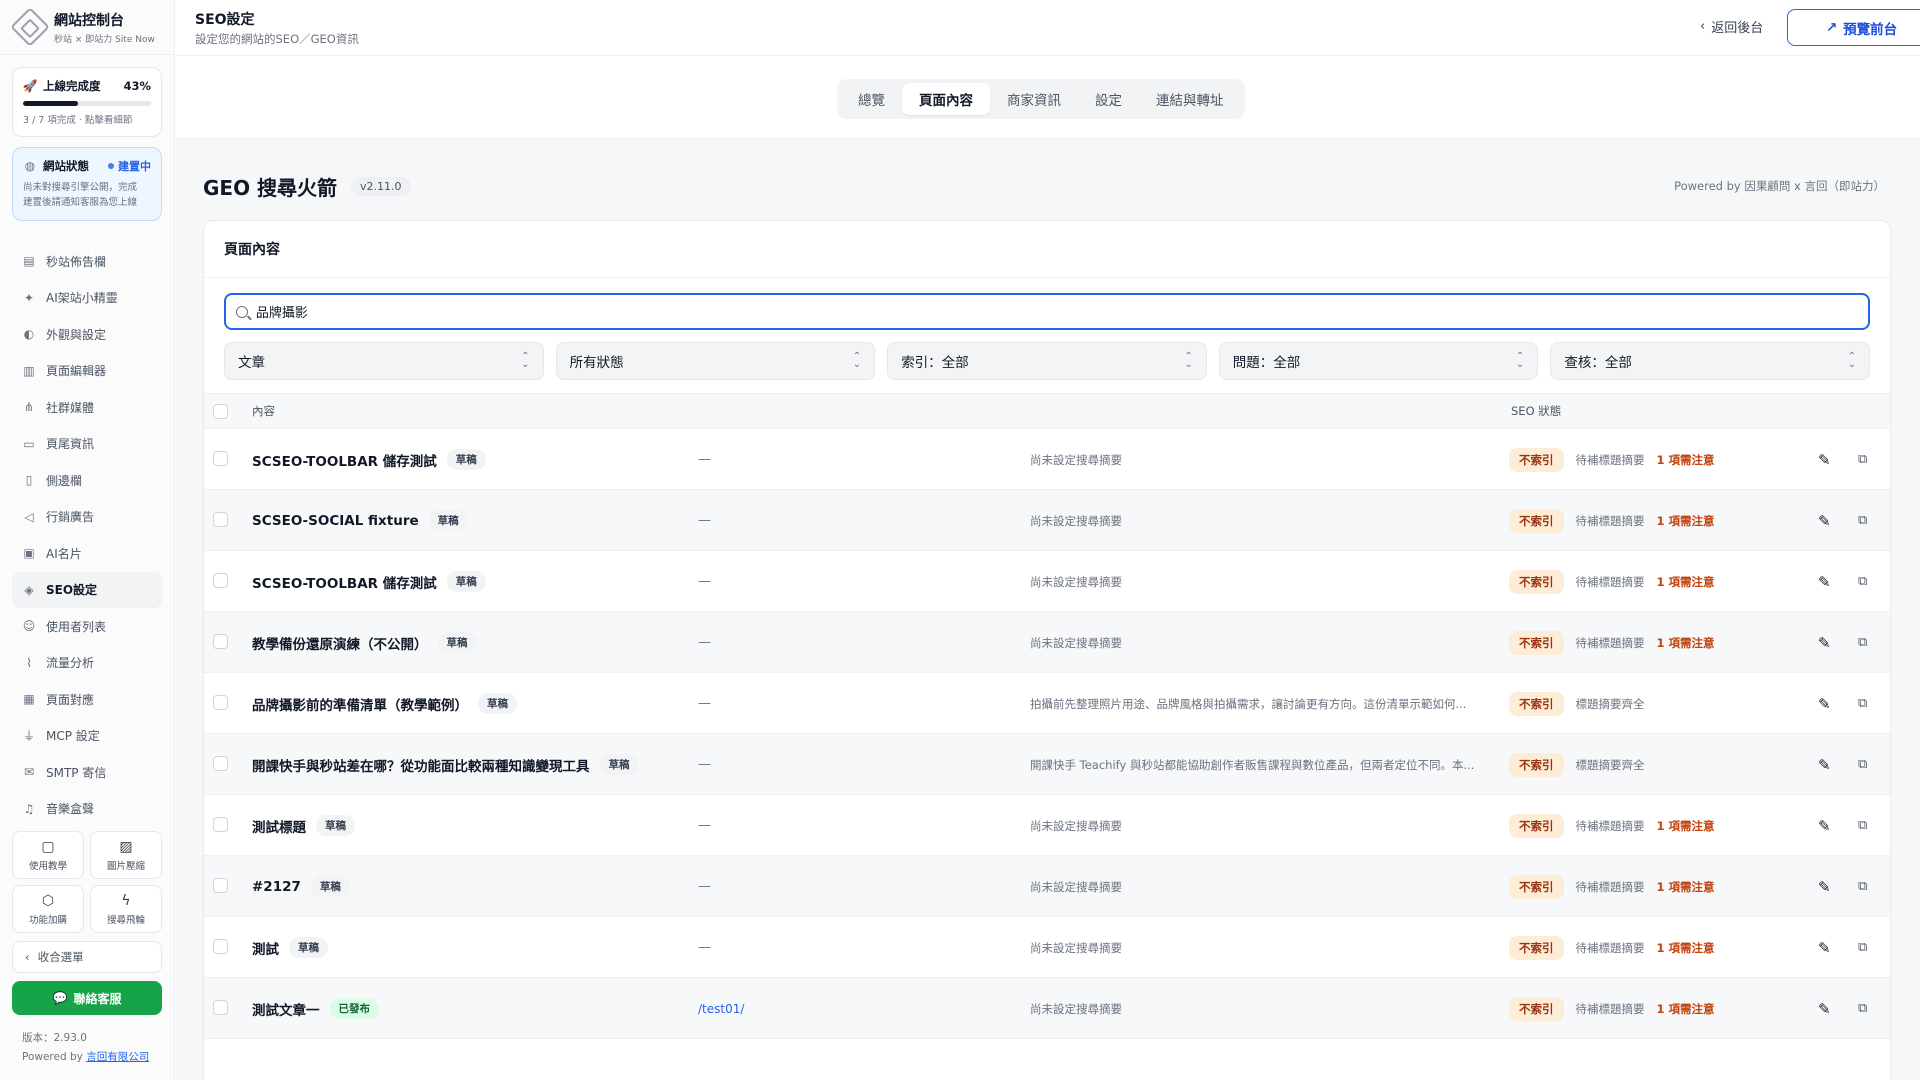 This screenshot has width=1920, height=1080. I want to click on quick-package-button: ⬡ 功能加購, so click(48, 909).